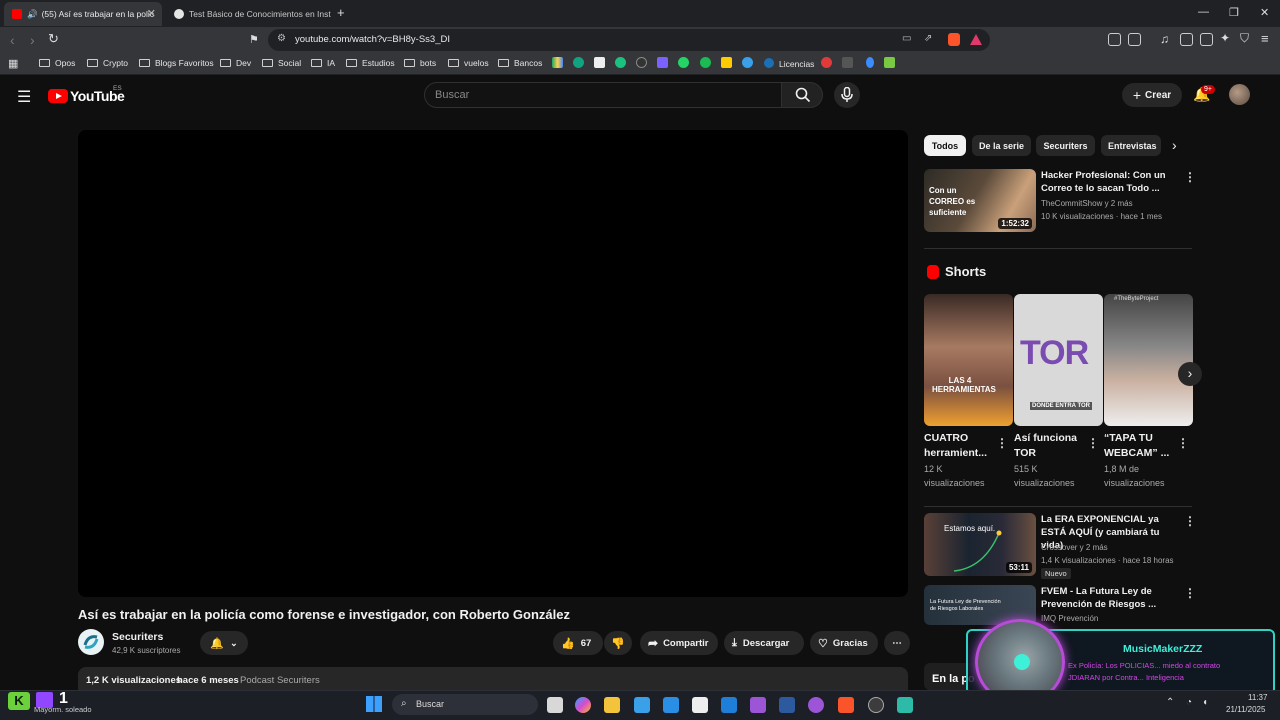  Describe the element at coordinates (876, 705) in the screenshot. I see `obs-icon` at that location.